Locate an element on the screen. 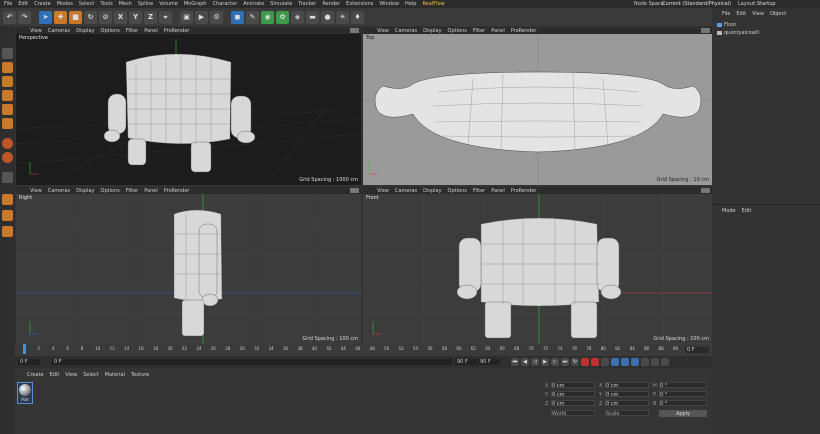 Image resolution: width=820 pixels, height=434 pixels. light-icon: ☀ is located at coordinates (342, 17).